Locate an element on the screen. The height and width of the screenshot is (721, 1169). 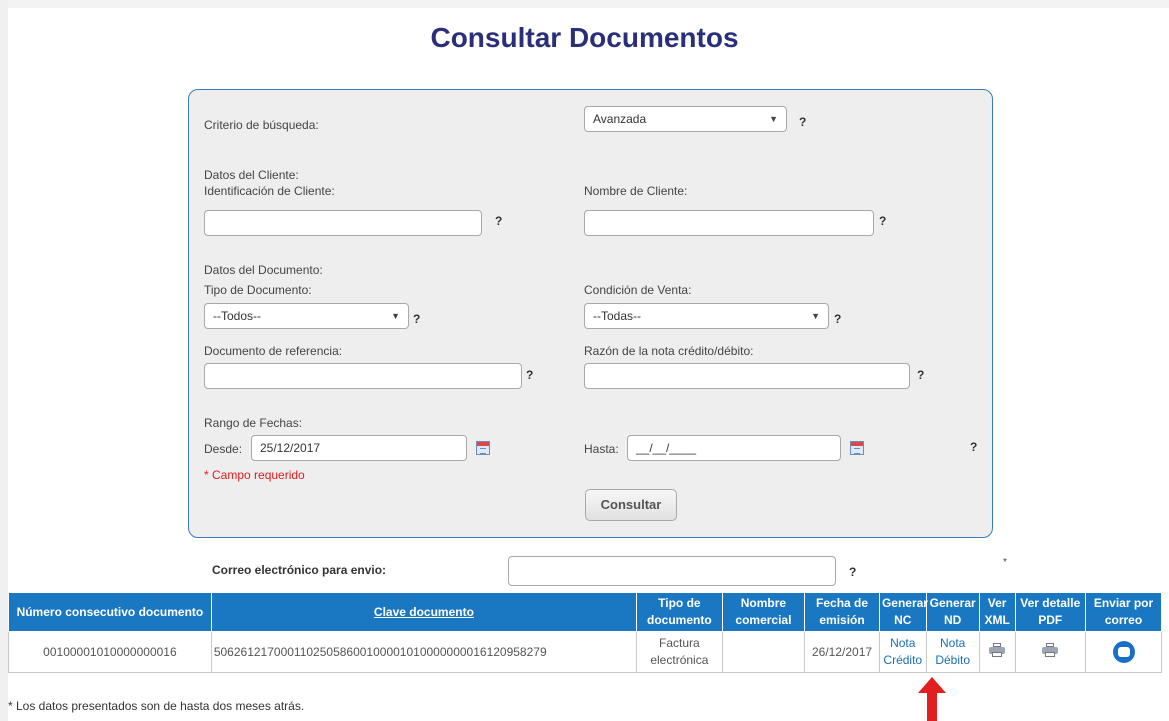
header-generar-nd: Generar ND is located at coordinates (952, 612).